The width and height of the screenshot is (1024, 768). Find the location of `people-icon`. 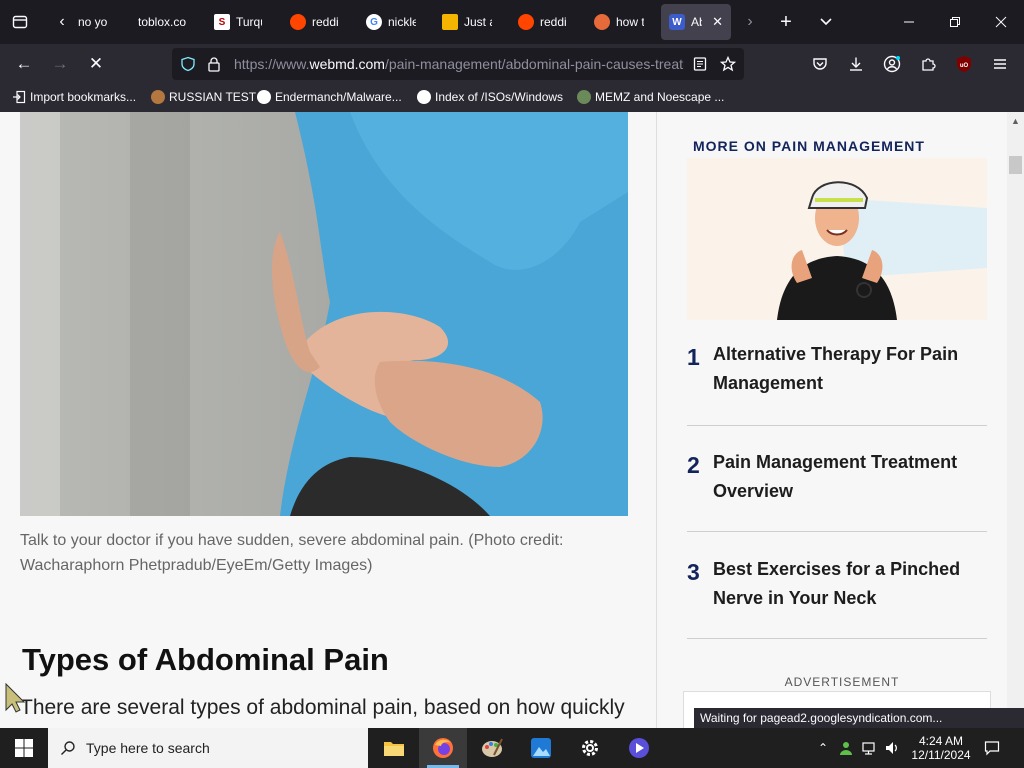

people-icon is located at coordinates (846, 748).